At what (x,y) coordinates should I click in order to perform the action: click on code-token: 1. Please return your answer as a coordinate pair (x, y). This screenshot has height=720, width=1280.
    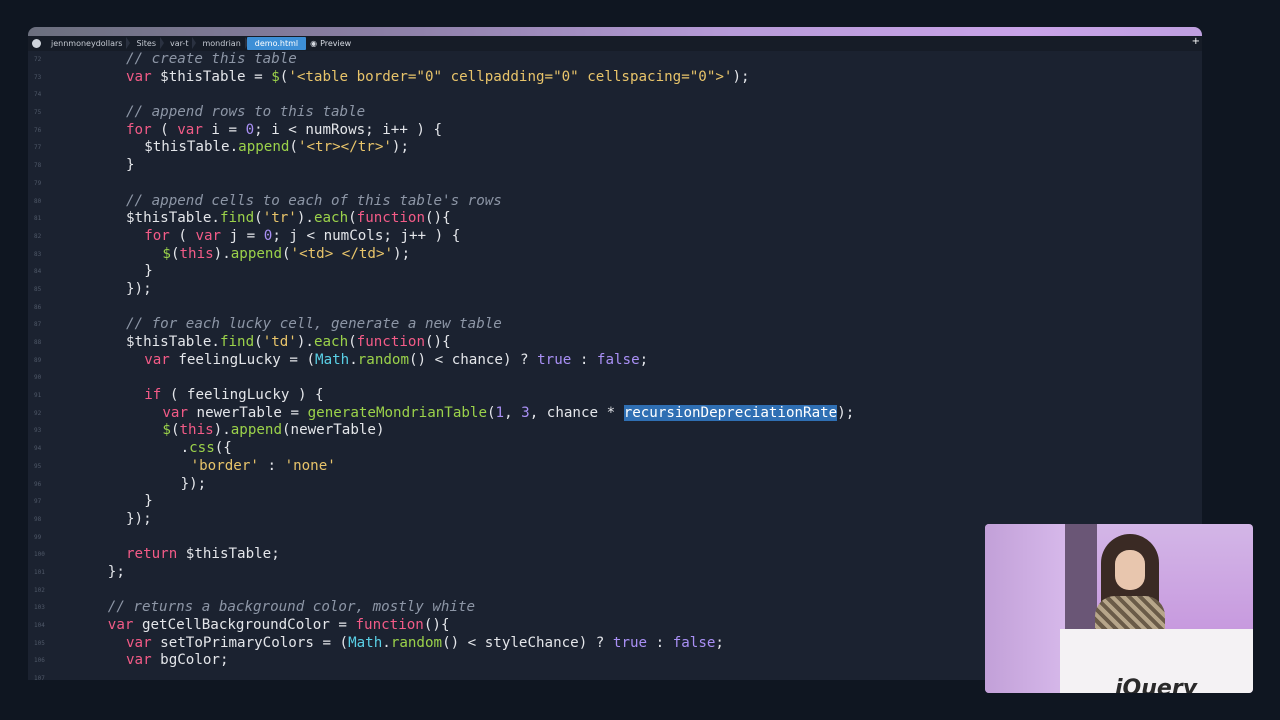
    Looking at the image, I should click on (500, 412).